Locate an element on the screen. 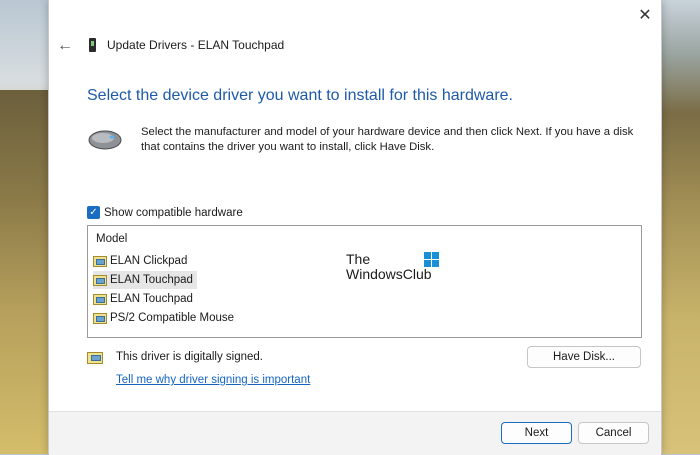 Image resolution: width=700 pixels, height=455 pixels. show-compatible-hardware-row: ✓ Show compatible hardware is located at coordinates (165, 212).